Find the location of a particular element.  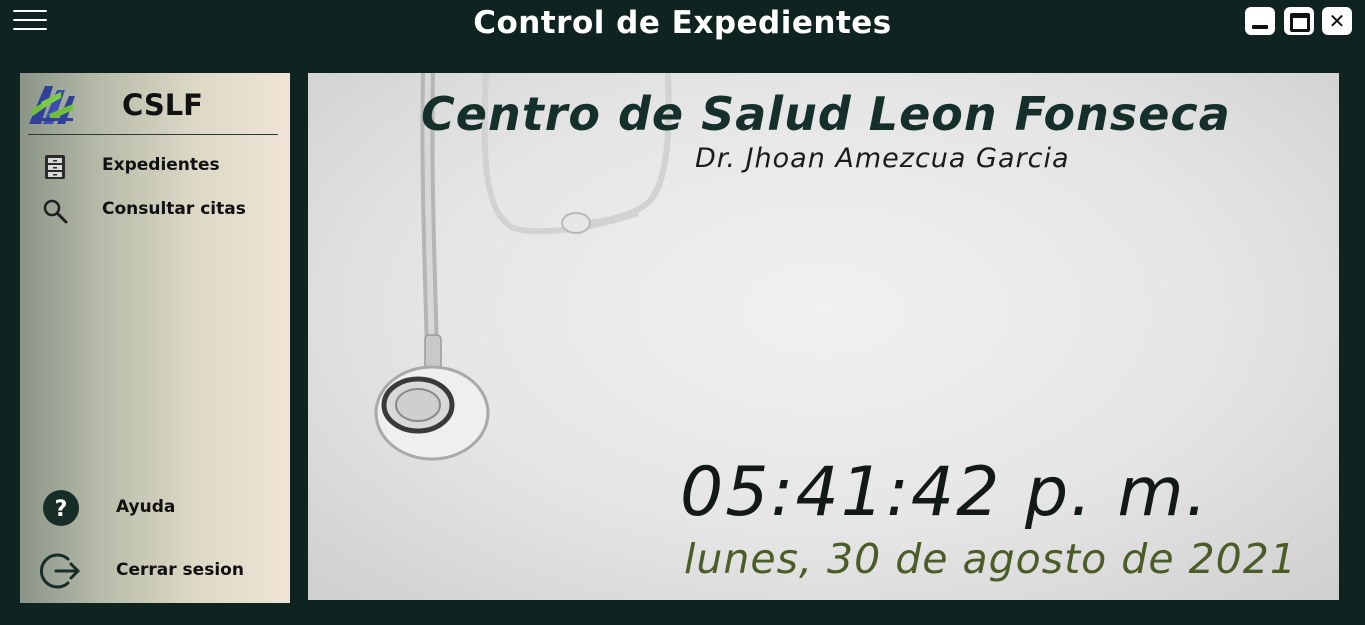

nav-item-consultar-citas: Consultar citas is located at coordinates (155, 210).